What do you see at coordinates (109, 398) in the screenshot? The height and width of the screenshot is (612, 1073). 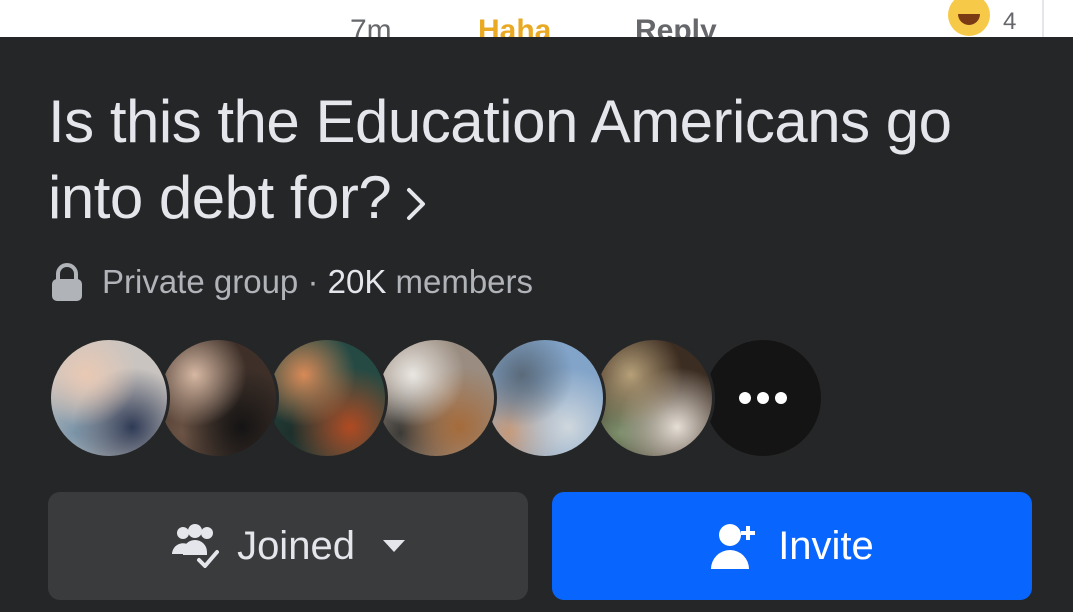 I see `avatar-family-beach` at bounding box center [109, 398].